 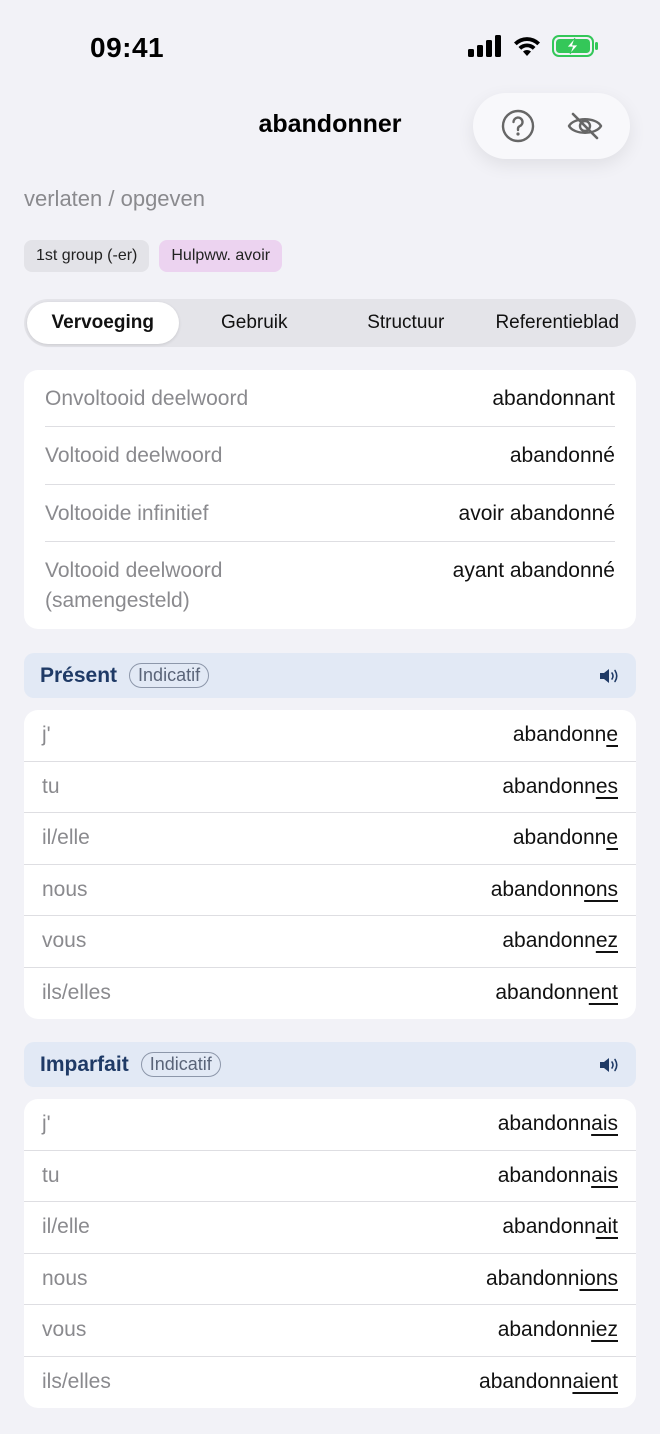 I want to click on conjugation-row: nous abandonnions, so click(x=330, y=1279).